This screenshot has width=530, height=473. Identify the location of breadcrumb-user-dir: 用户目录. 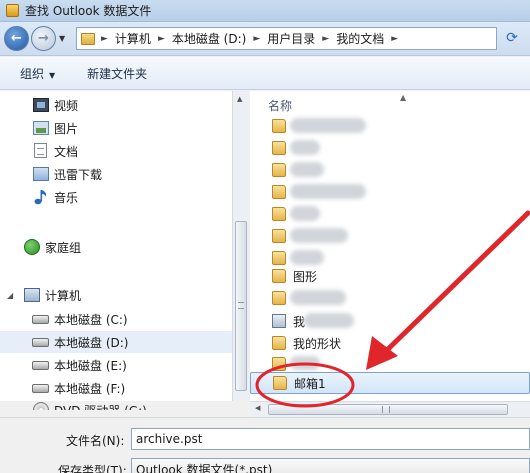
(291, 38).